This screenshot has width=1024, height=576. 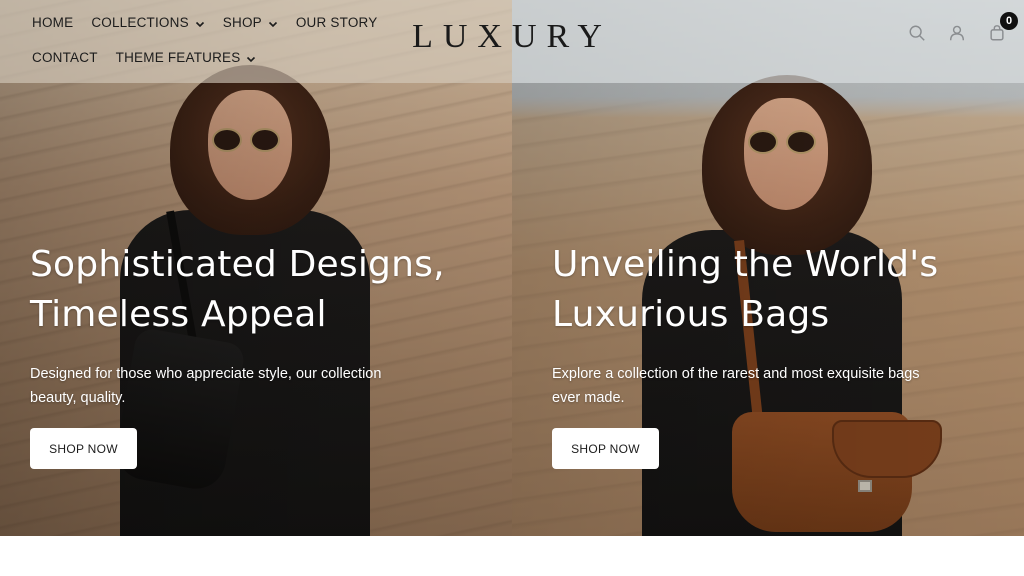 What do you see at coordinates (237, 264) in the screenshot?
I see `hero-title-line-1: Sophisticated Designs,` at bounding box center [237, 264].